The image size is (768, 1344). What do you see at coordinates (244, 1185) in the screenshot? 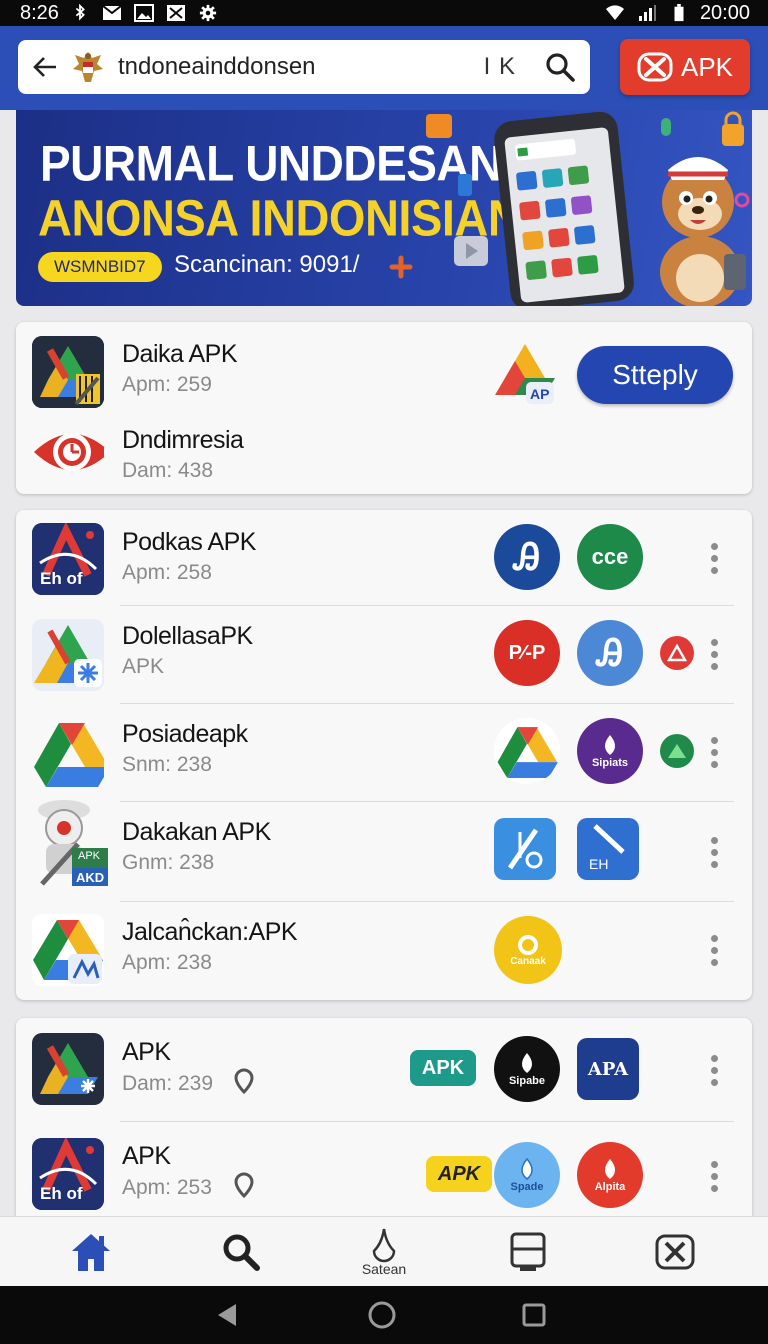
I see `location-pin-icon` at bounding box center [244, 1185].